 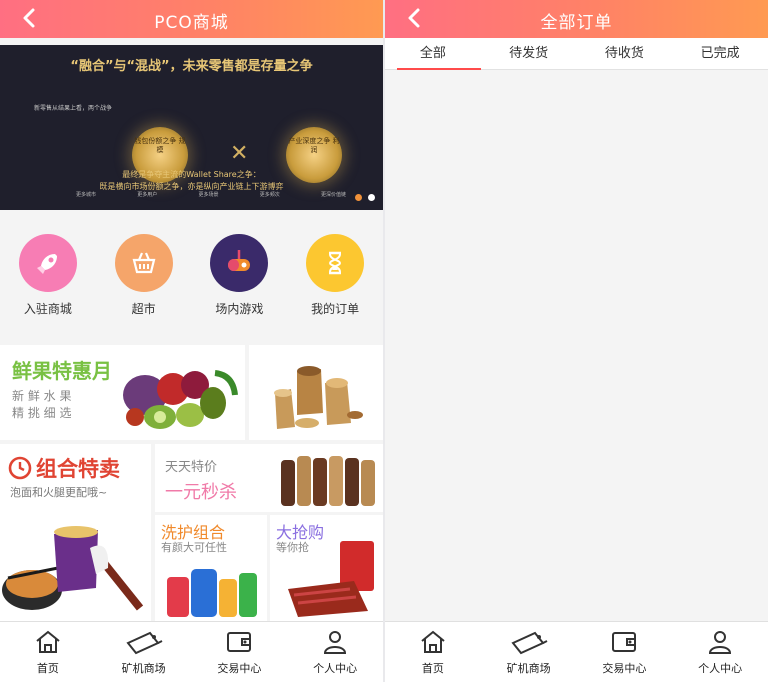 What do you see at coordinates (20, 468) in the screenshot?
I see `clock-icon` at bounding box center [20, 468].